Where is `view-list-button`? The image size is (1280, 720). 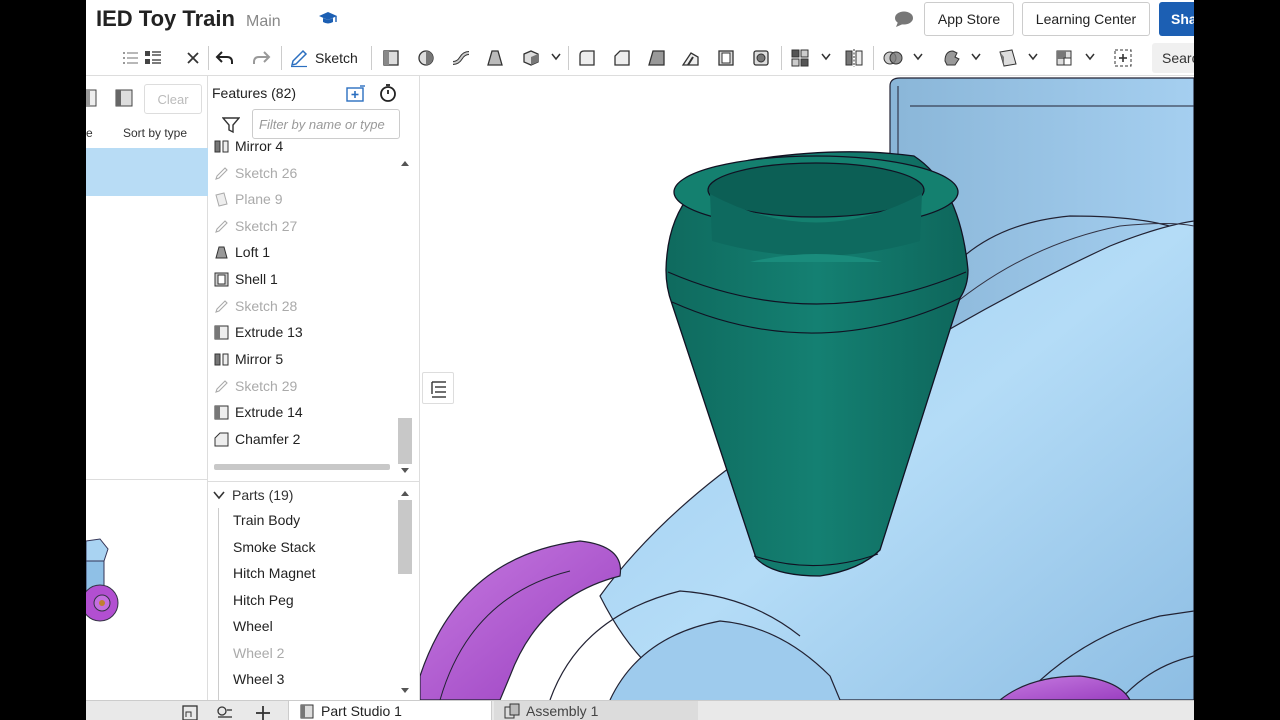
view-list-button is located at coordinates (438, 388).